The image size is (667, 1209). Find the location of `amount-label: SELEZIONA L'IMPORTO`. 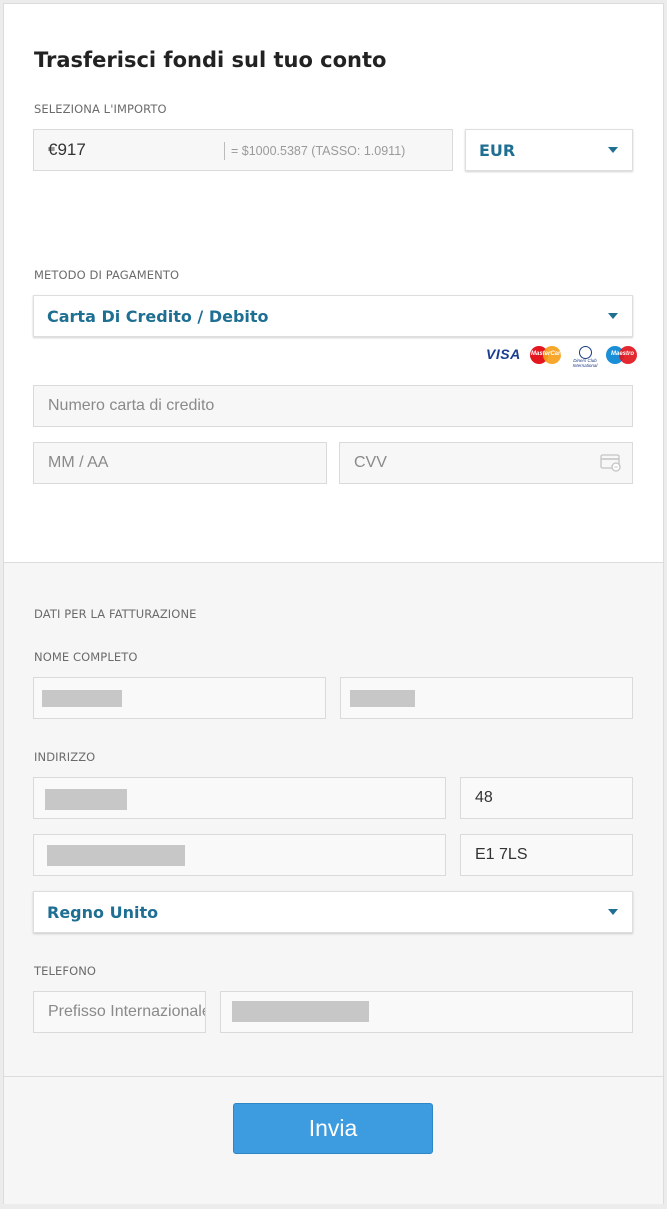

amount-label: SELEZIONA L'IMPORTO is located at coordinates (100, 109).